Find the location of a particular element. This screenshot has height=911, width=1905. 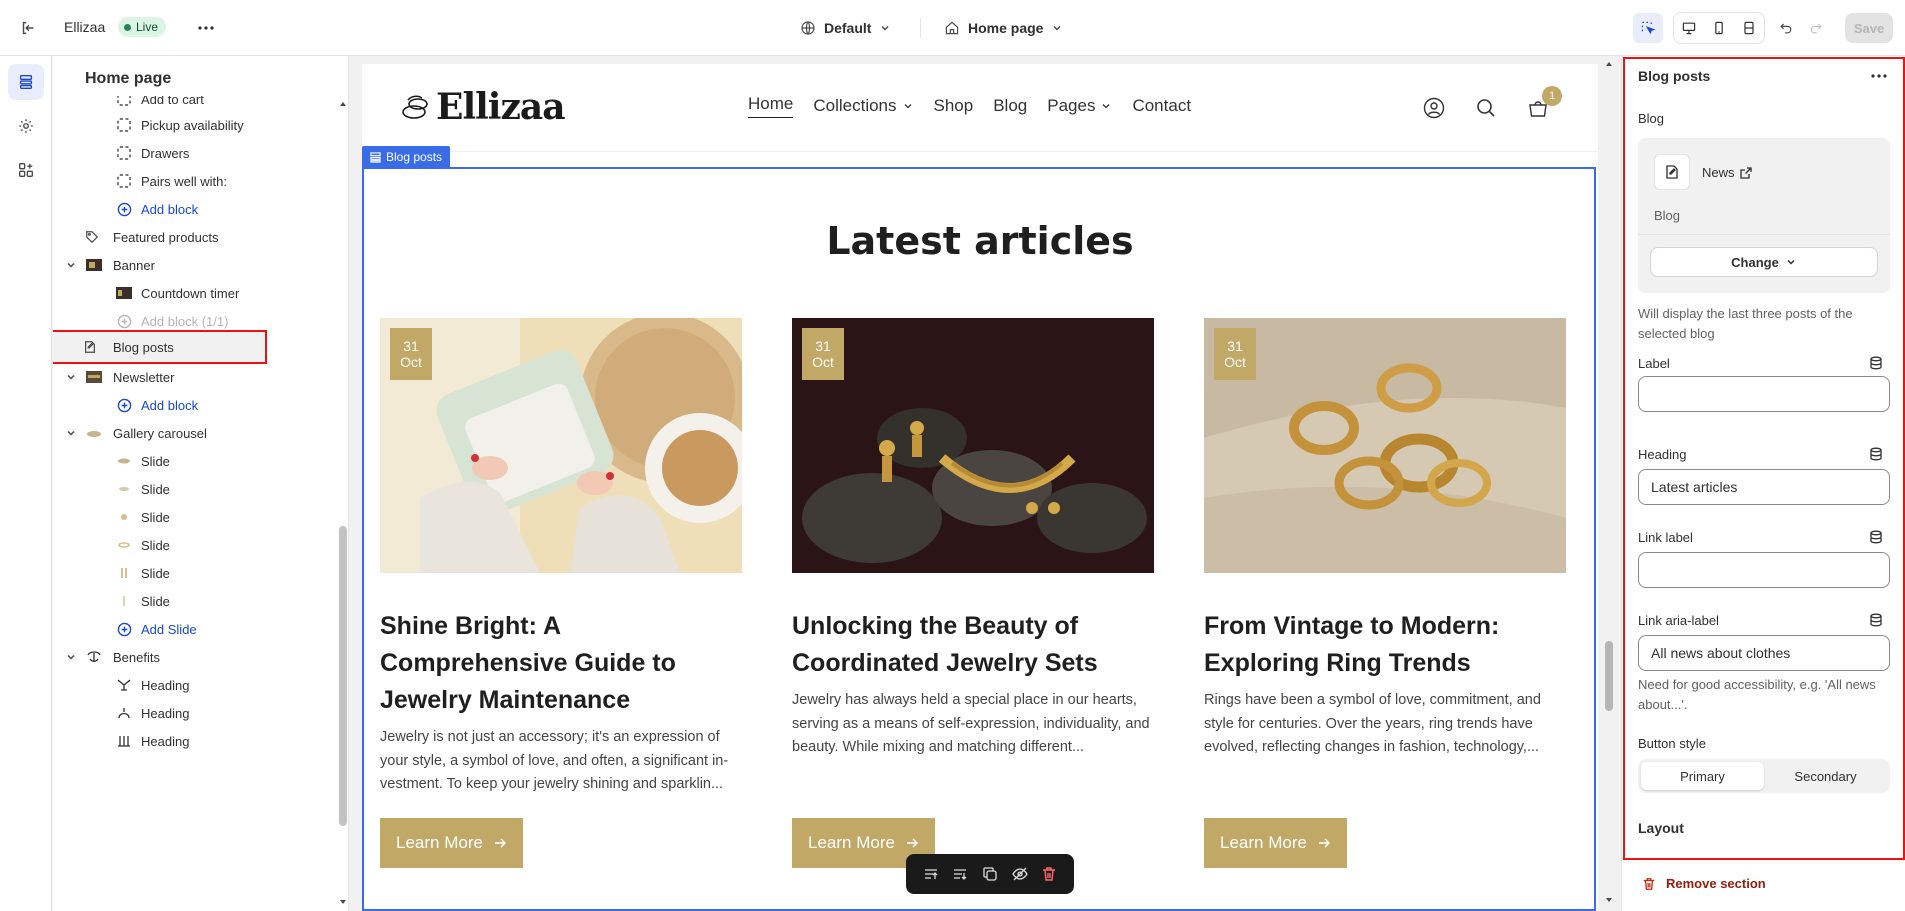

preview-scrollbar is located at coordinates (1609, 483).